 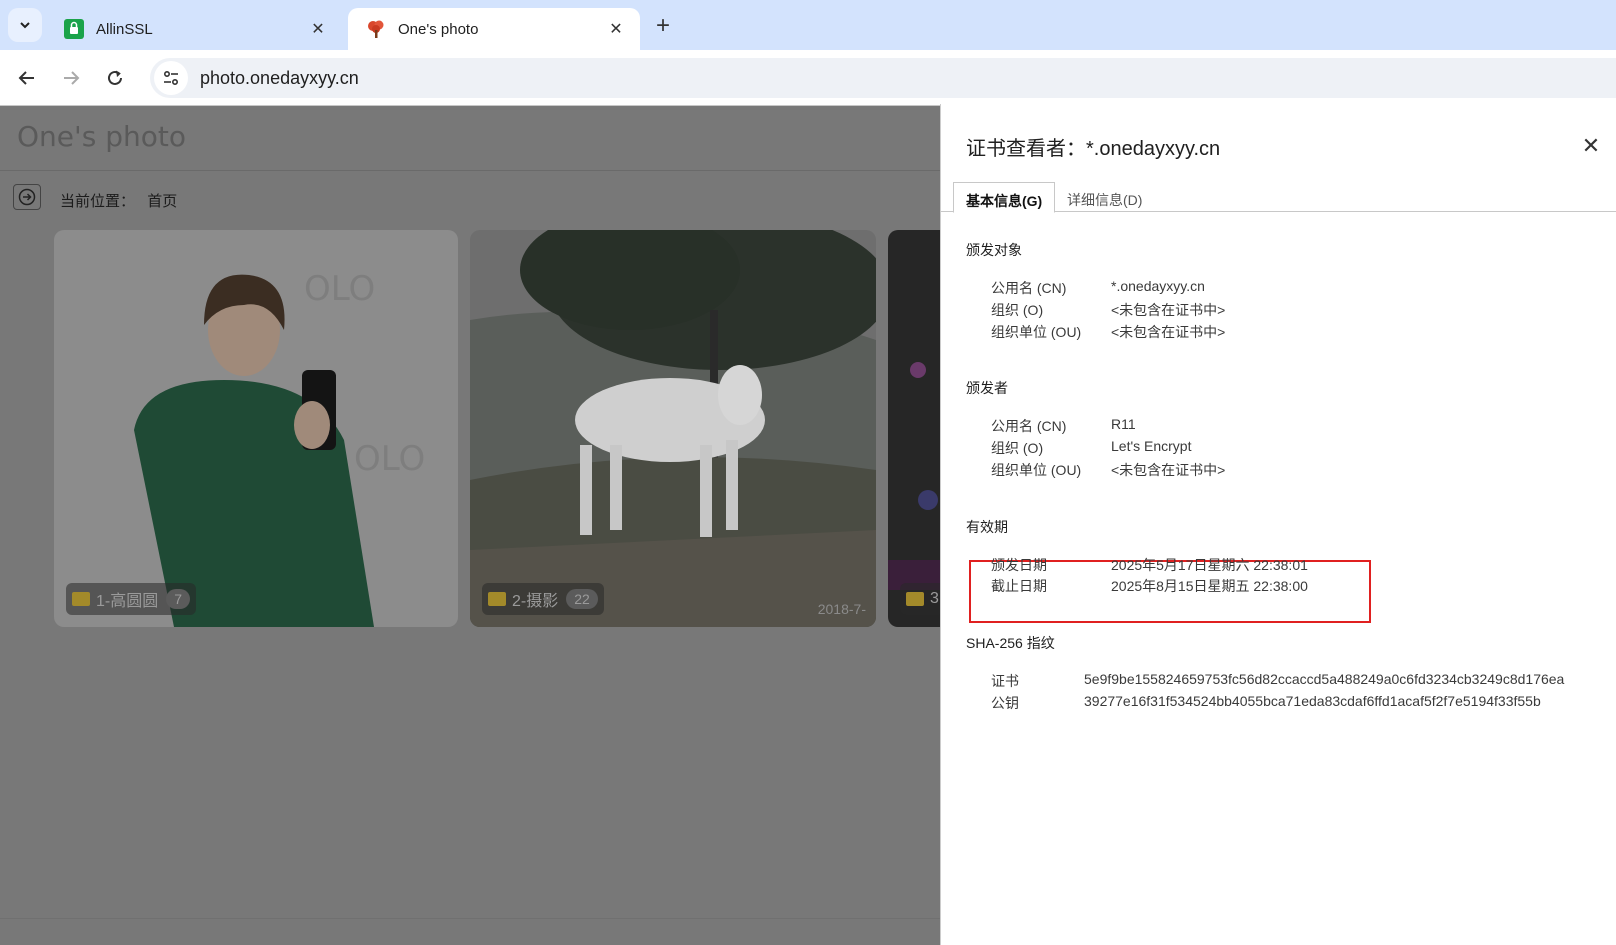 I want to click on tune-icon, so click(x=171, y=78).